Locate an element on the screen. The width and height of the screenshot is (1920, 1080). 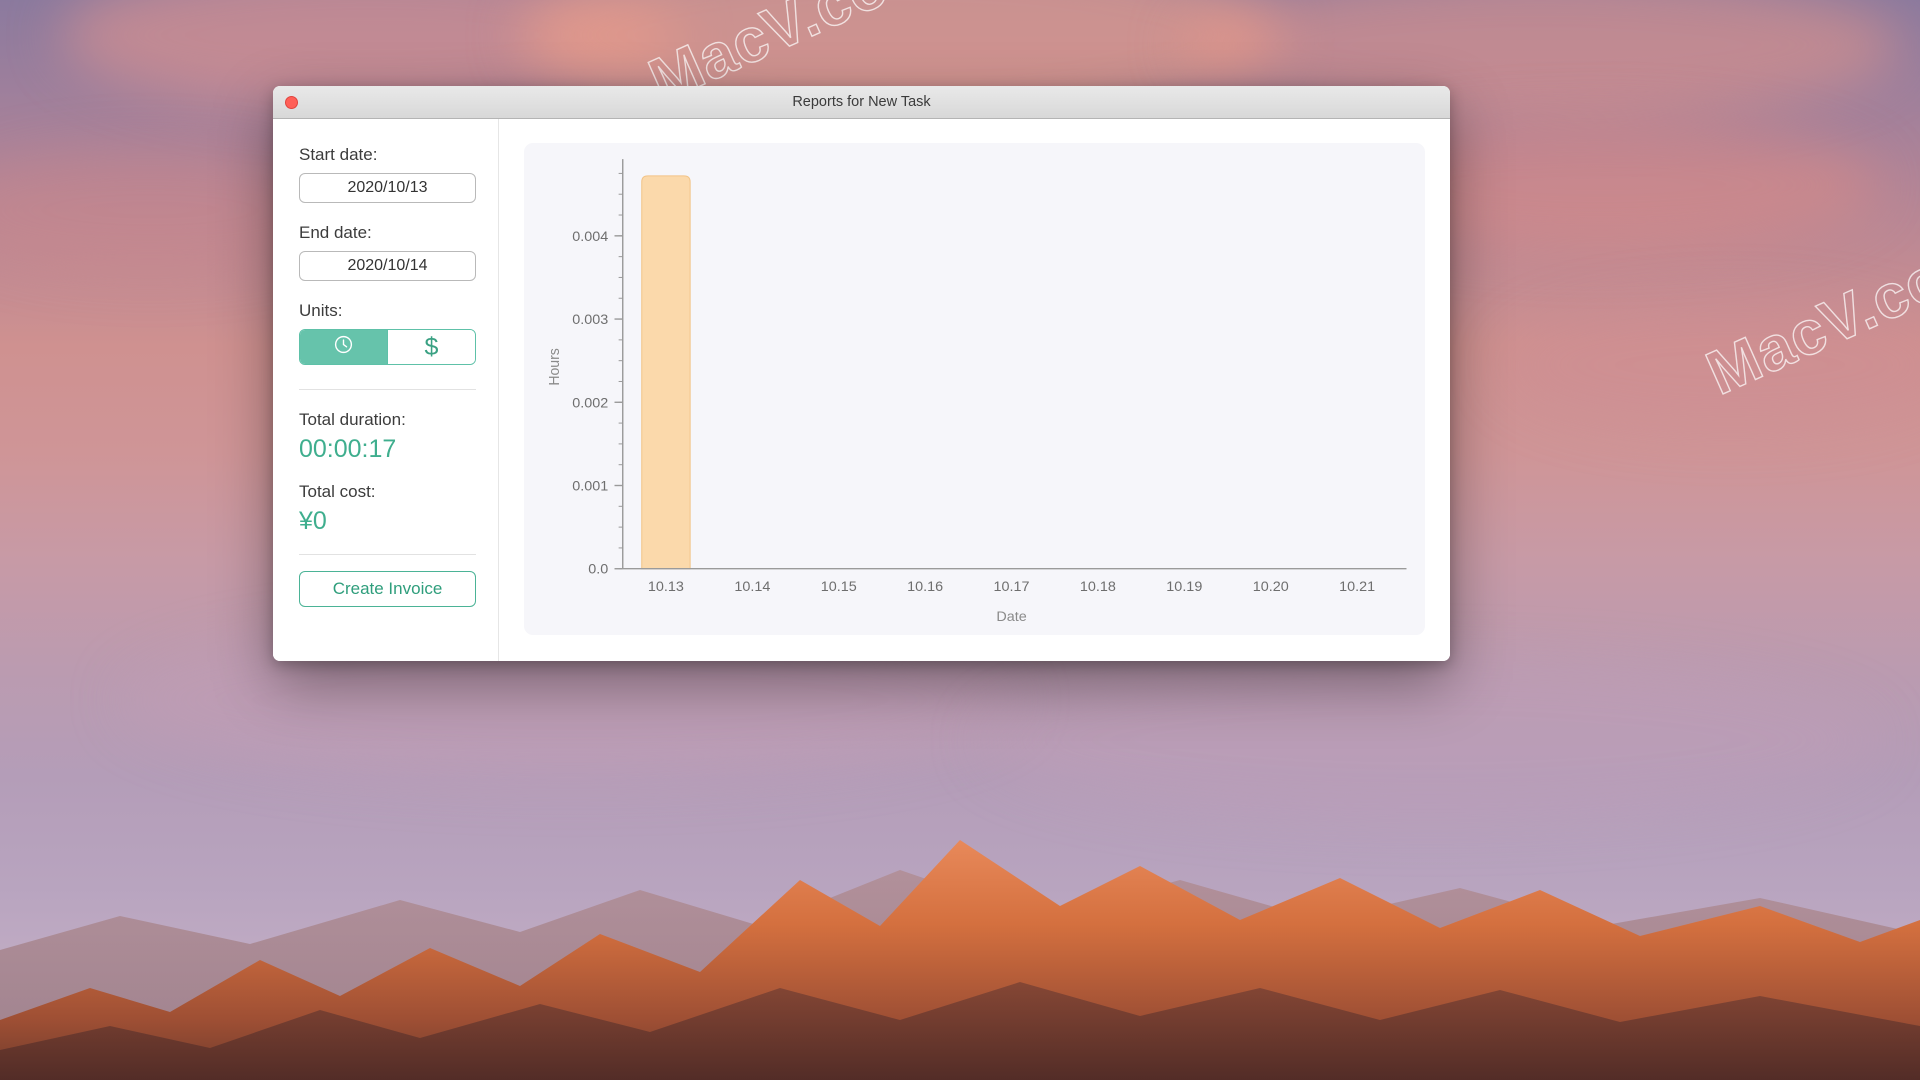
settings-sidebar: Start date: End date: Units: is located at coordinates (386, 390).